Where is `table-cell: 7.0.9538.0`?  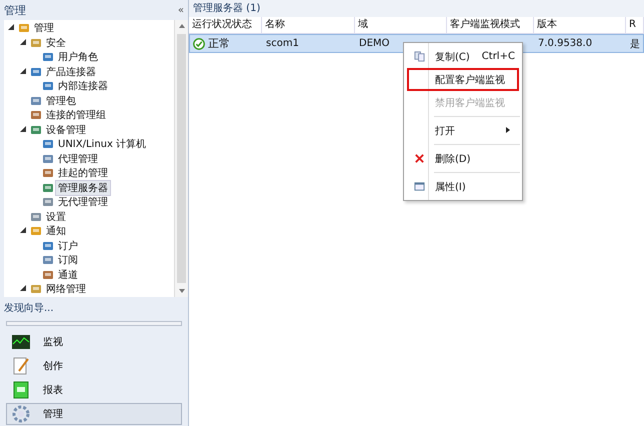 table-cell: 7.0.9538.0 is located at coordinates (565, 43).